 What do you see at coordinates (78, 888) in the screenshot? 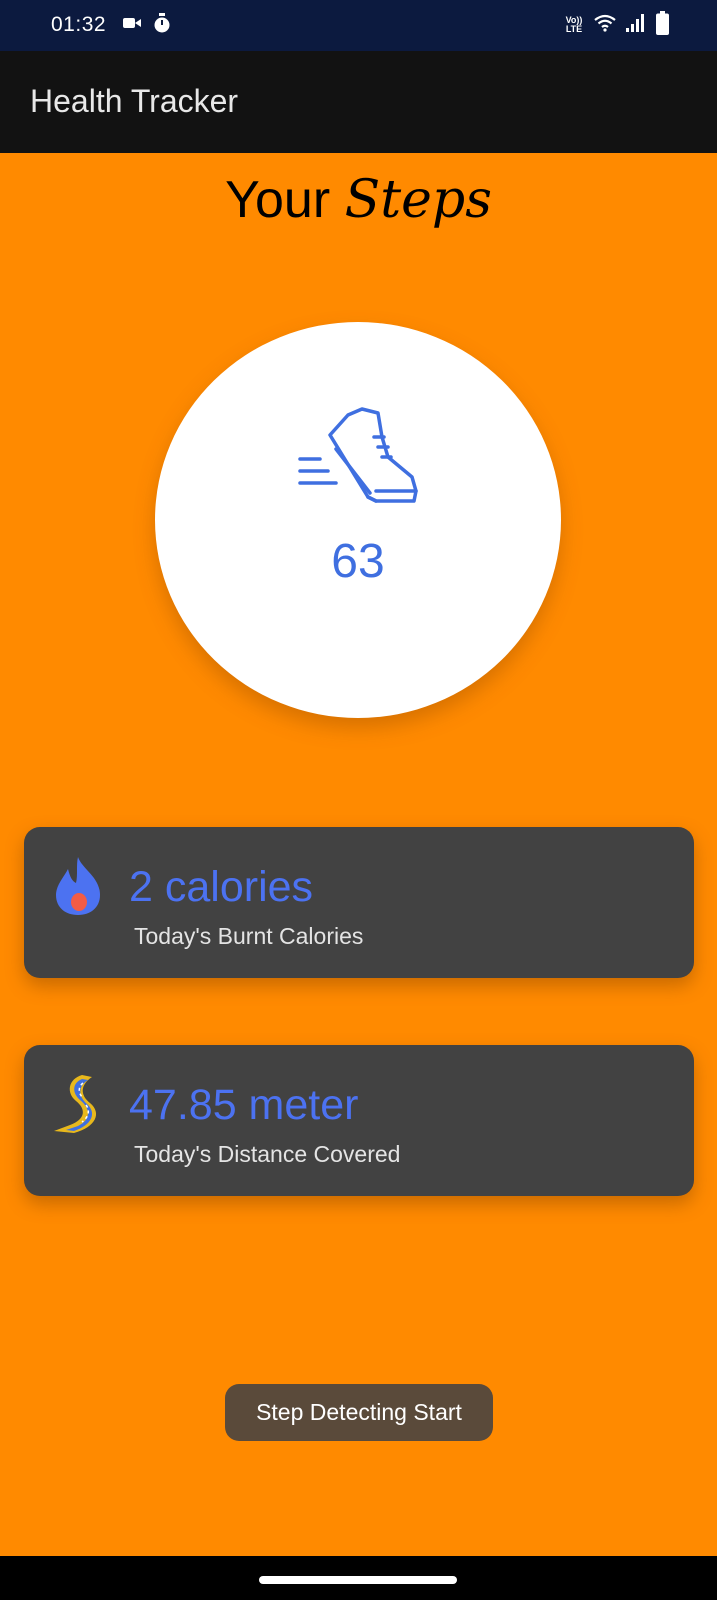
I see `flame-icon` at bounding box center [78, 888].